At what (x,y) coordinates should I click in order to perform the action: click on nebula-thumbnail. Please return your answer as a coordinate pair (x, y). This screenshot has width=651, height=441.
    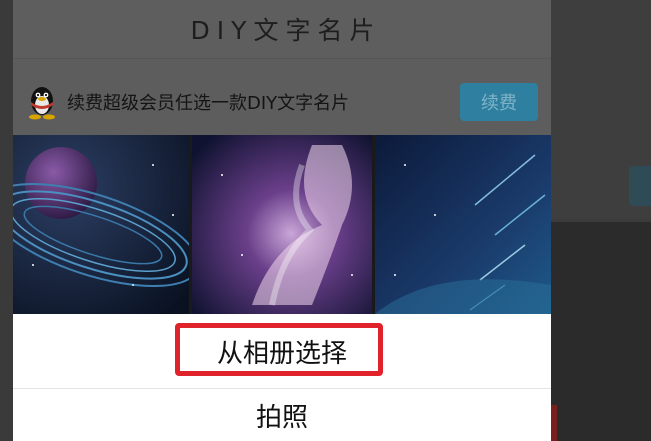
    Looking at the image, I should click on (282, 224).